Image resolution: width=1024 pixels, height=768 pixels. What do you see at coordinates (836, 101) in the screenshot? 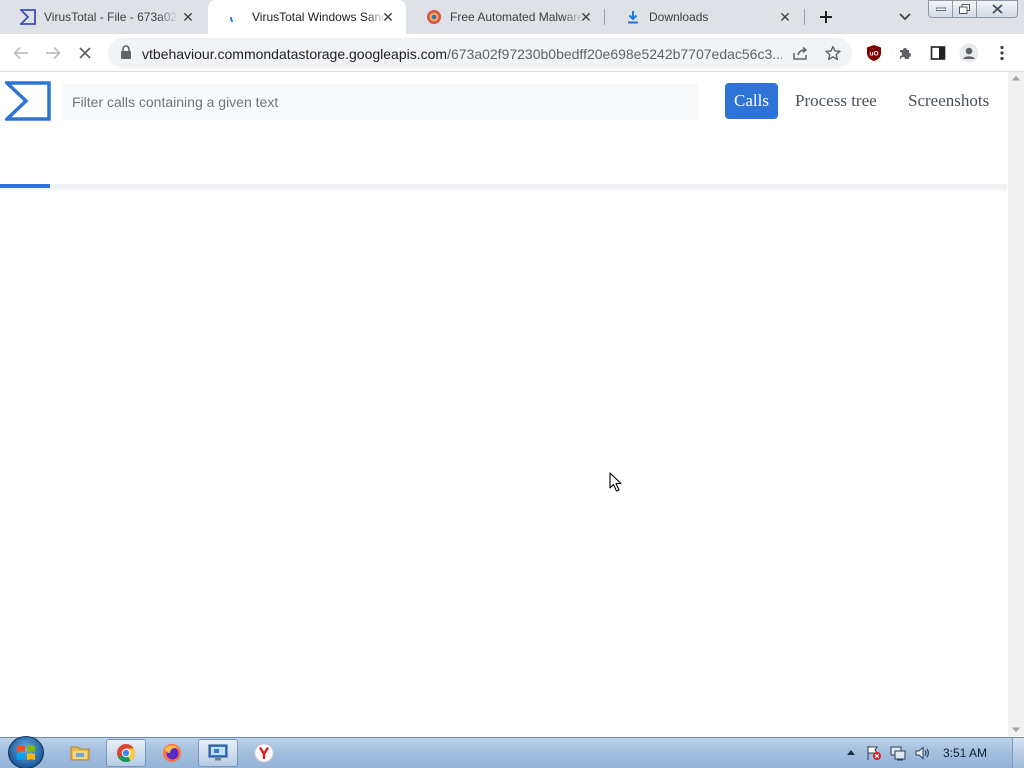
I see `process-tree-tab-button: Process tree` at bounding box center [836, 101].